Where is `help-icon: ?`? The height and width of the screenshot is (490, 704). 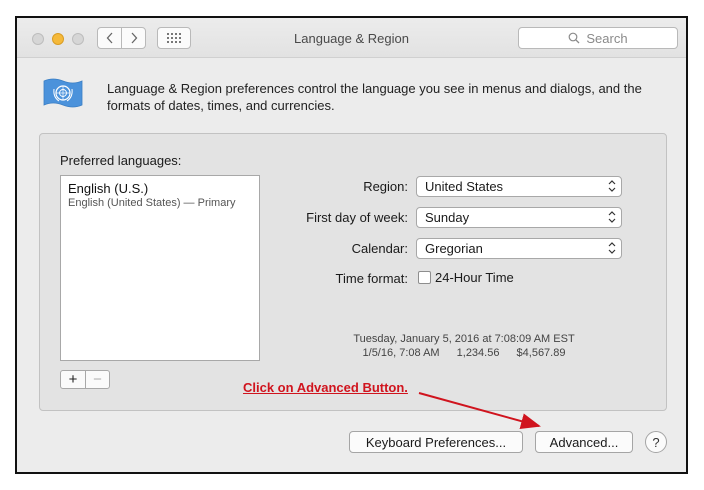 help-icon: ? is located at coordinates (656, 442).